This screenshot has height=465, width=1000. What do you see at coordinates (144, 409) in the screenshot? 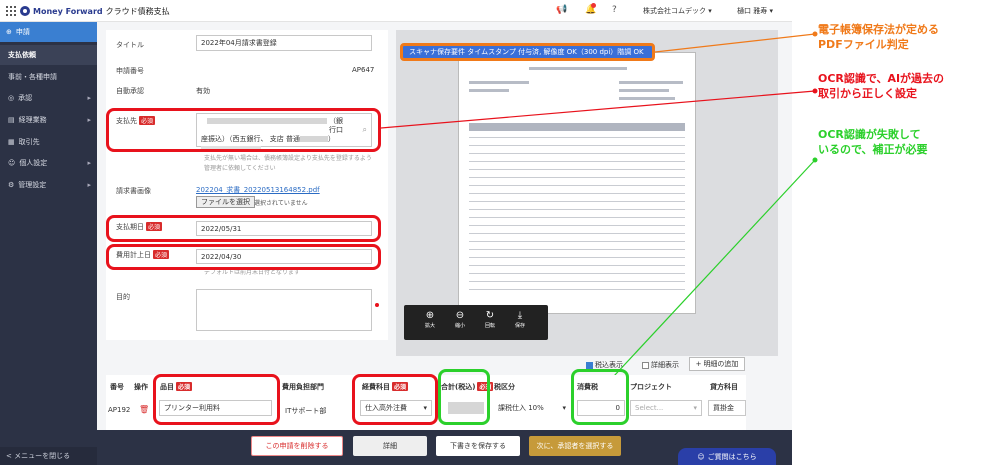
I see `trash-icon: 🗑` at bounding box center [144, 409].